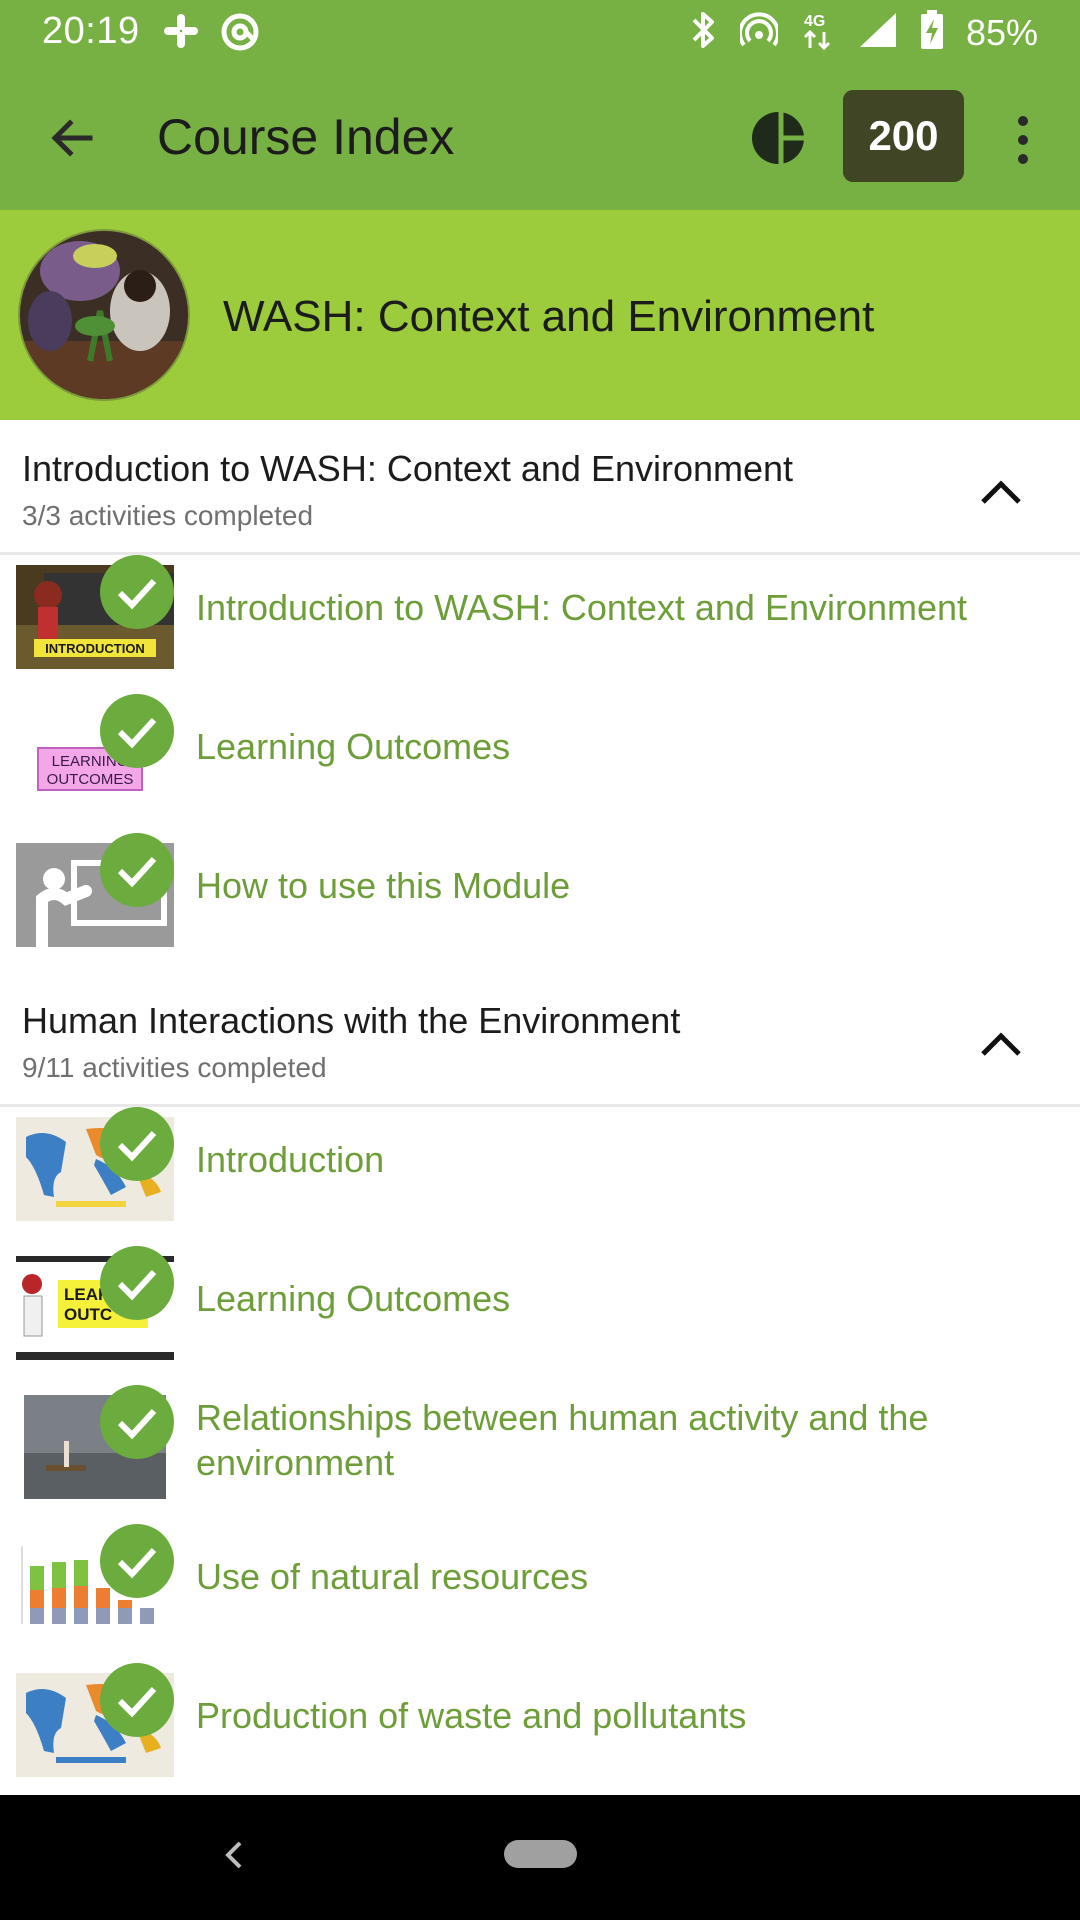  I want to click on svg-text: 4G, so click(814, 21).